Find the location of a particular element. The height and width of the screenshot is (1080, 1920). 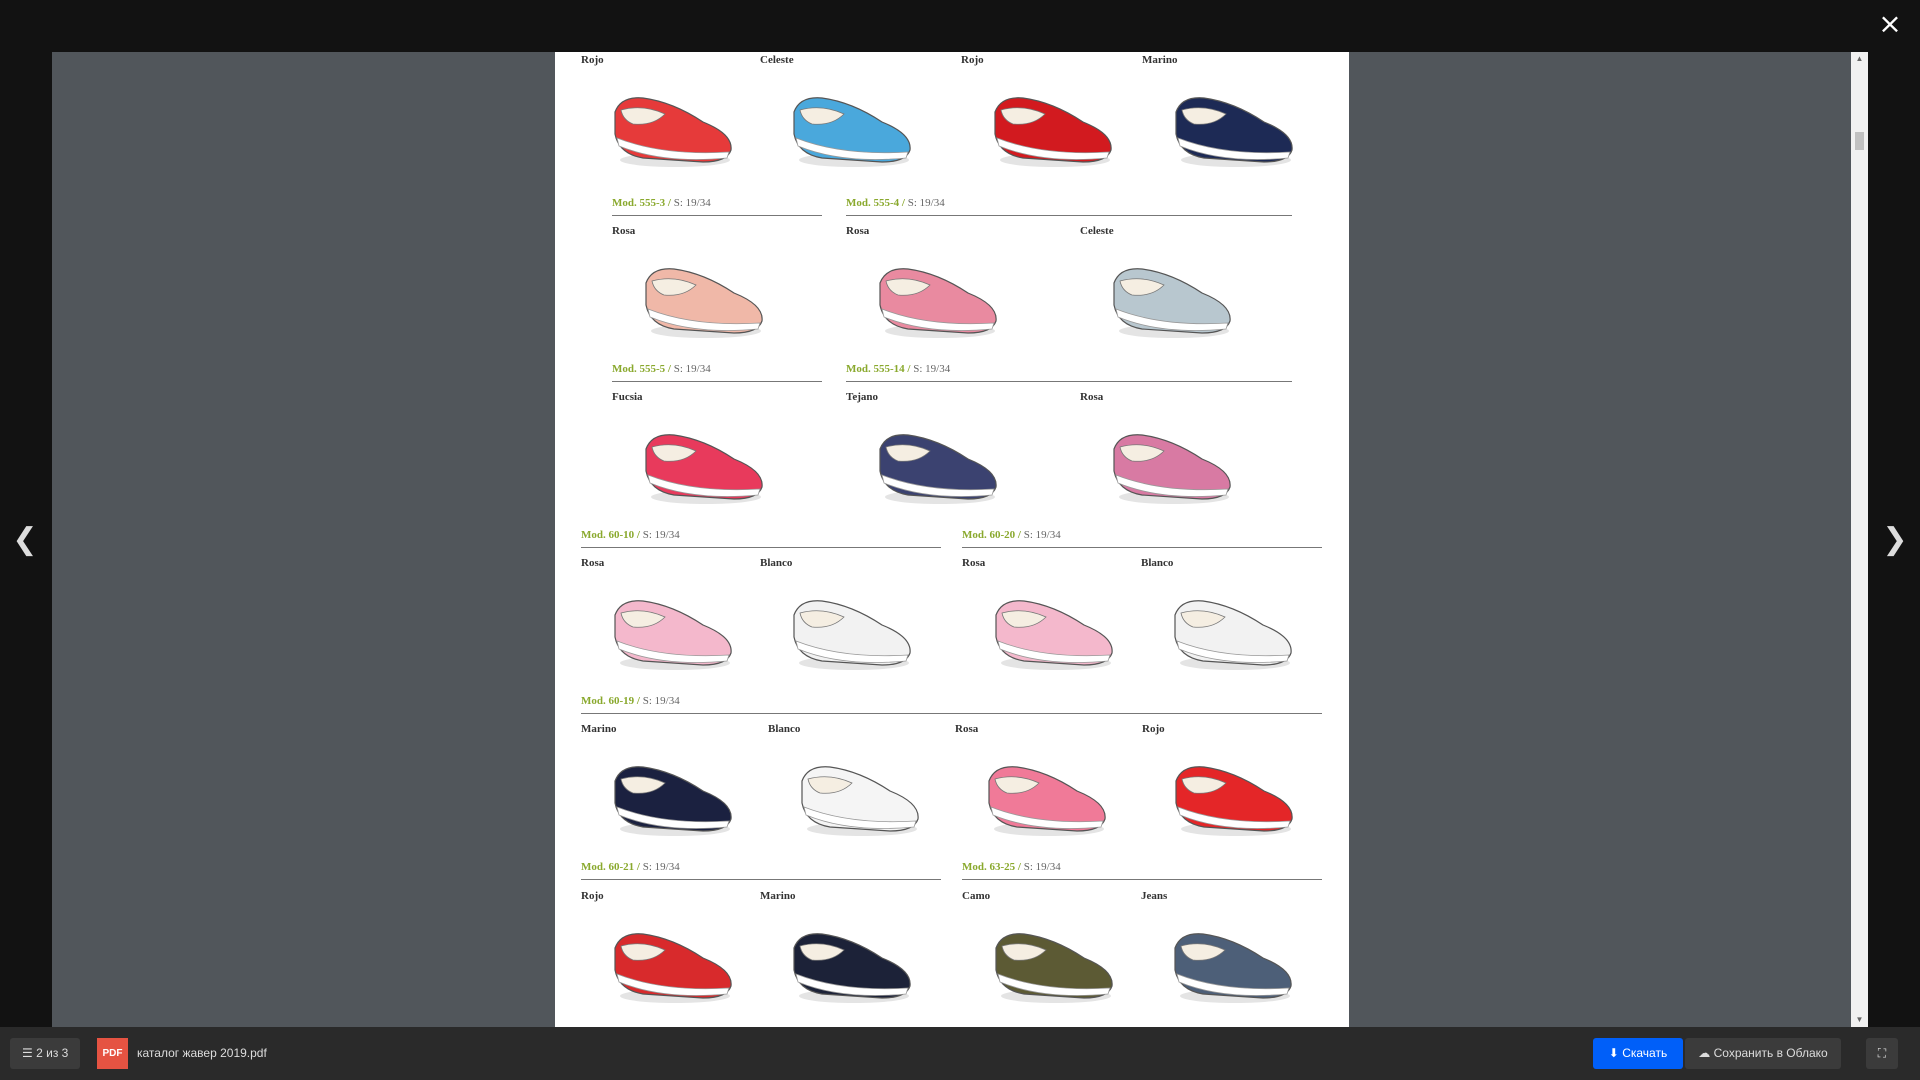

next-page-icon: ❯ is located at coordinates (1895, 540).